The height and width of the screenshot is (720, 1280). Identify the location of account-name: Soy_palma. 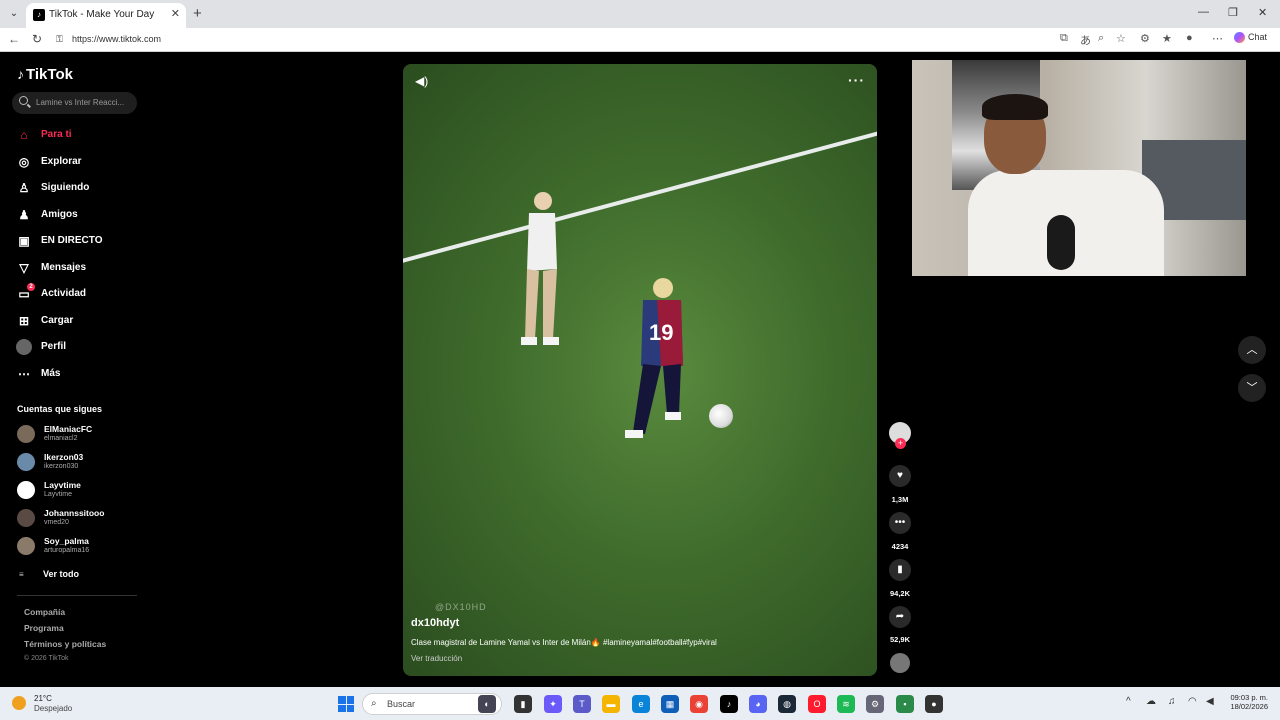
(66, 541).